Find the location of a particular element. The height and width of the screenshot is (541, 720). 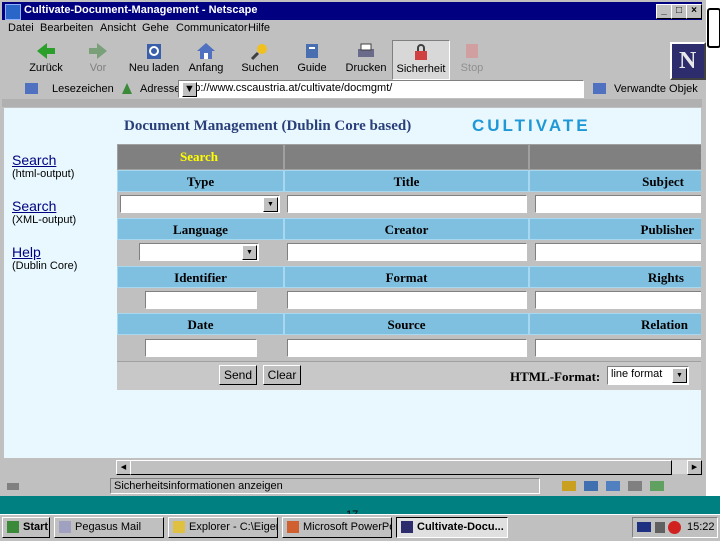

menu-file: Datei is located at coordinates (21, 28).